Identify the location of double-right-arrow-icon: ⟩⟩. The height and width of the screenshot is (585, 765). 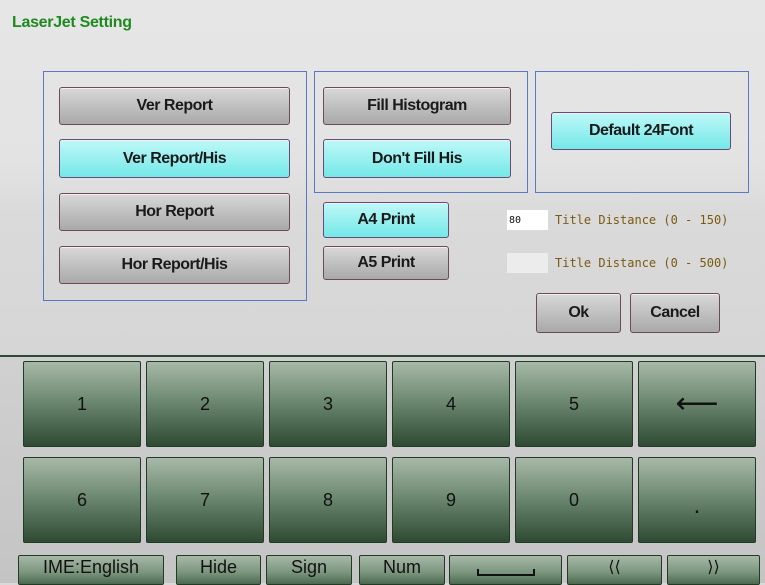
(713, 567).